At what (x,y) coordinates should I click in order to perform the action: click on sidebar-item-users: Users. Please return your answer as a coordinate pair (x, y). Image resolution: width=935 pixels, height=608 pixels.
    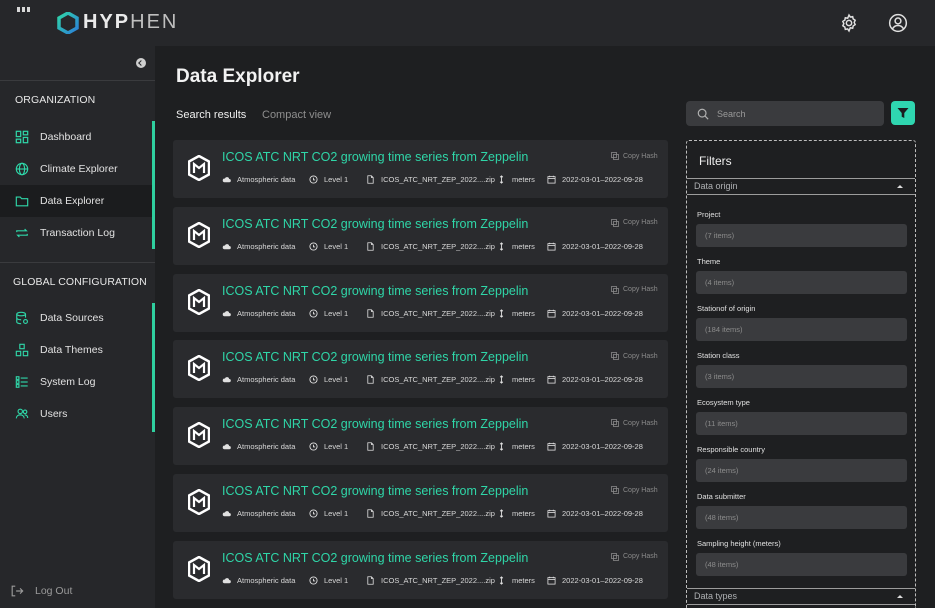
    Looking at the image, I should click on (77, 414).